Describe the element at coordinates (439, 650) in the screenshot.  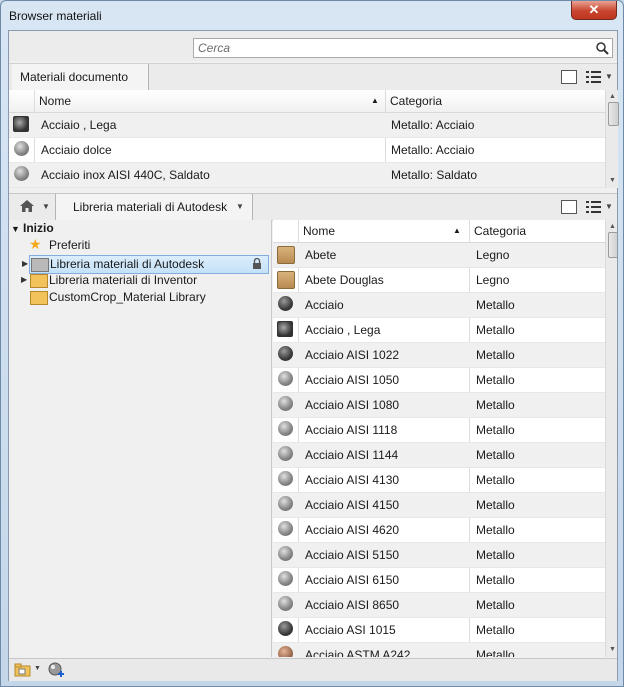
I see `table-row: Acciaio ASTM A242 Metallo` at that location.